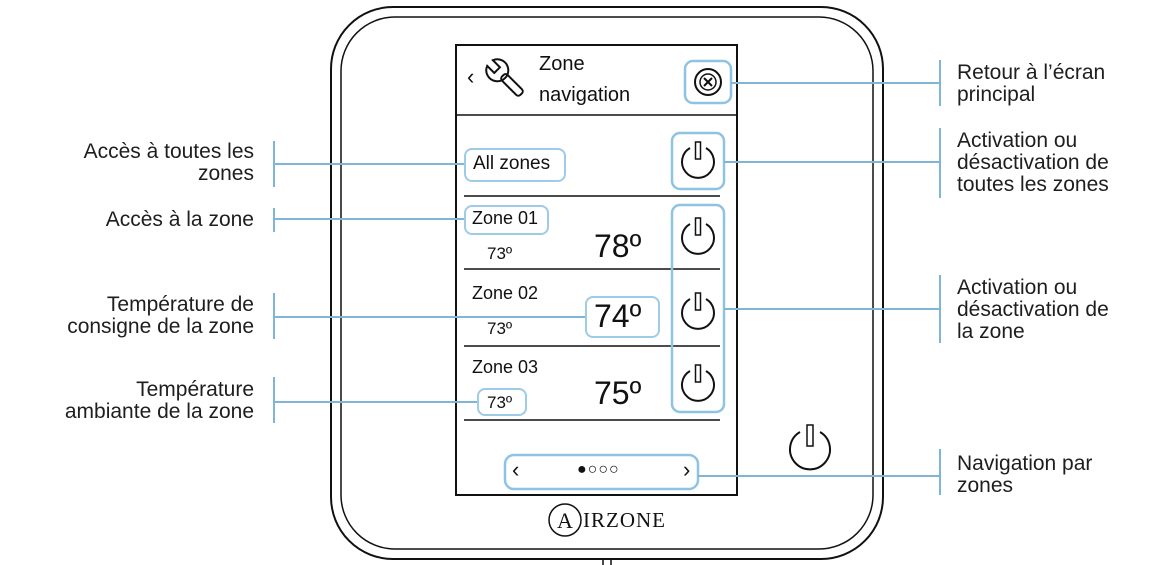 The width and height of the screenshot is (1159, 565). I want to click on back-arrow: ‹, so click(470, 77).